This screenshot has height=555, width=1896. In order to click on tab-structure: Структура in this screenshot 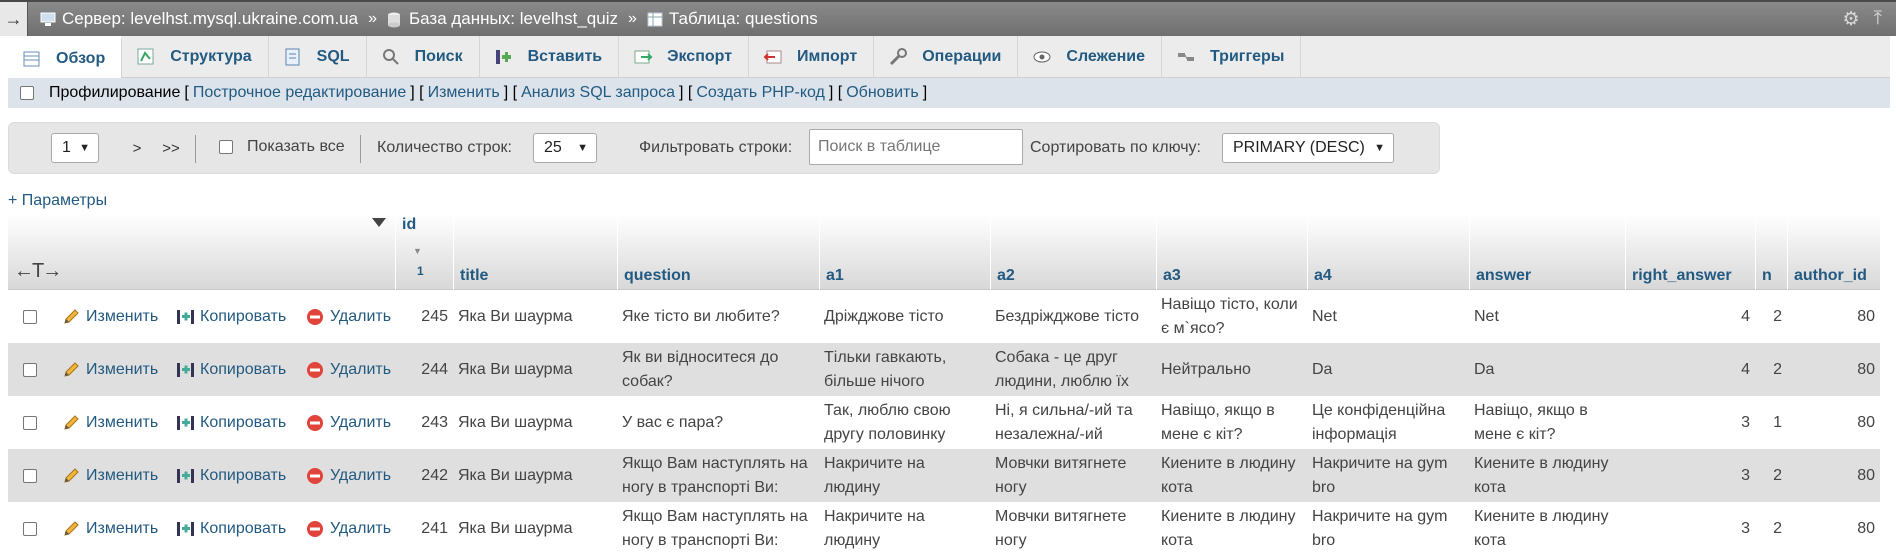, I will do `click(195, 57)`.